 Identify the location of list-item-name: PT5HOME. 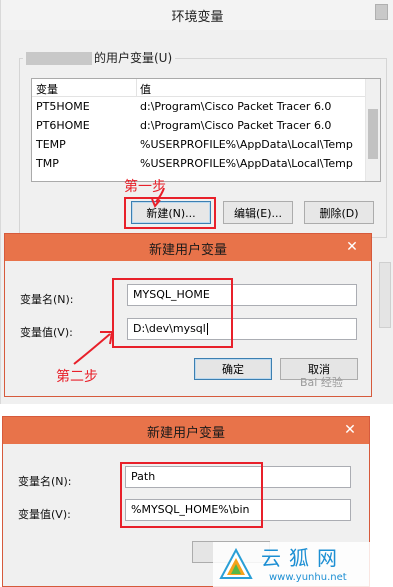
(63, 106).